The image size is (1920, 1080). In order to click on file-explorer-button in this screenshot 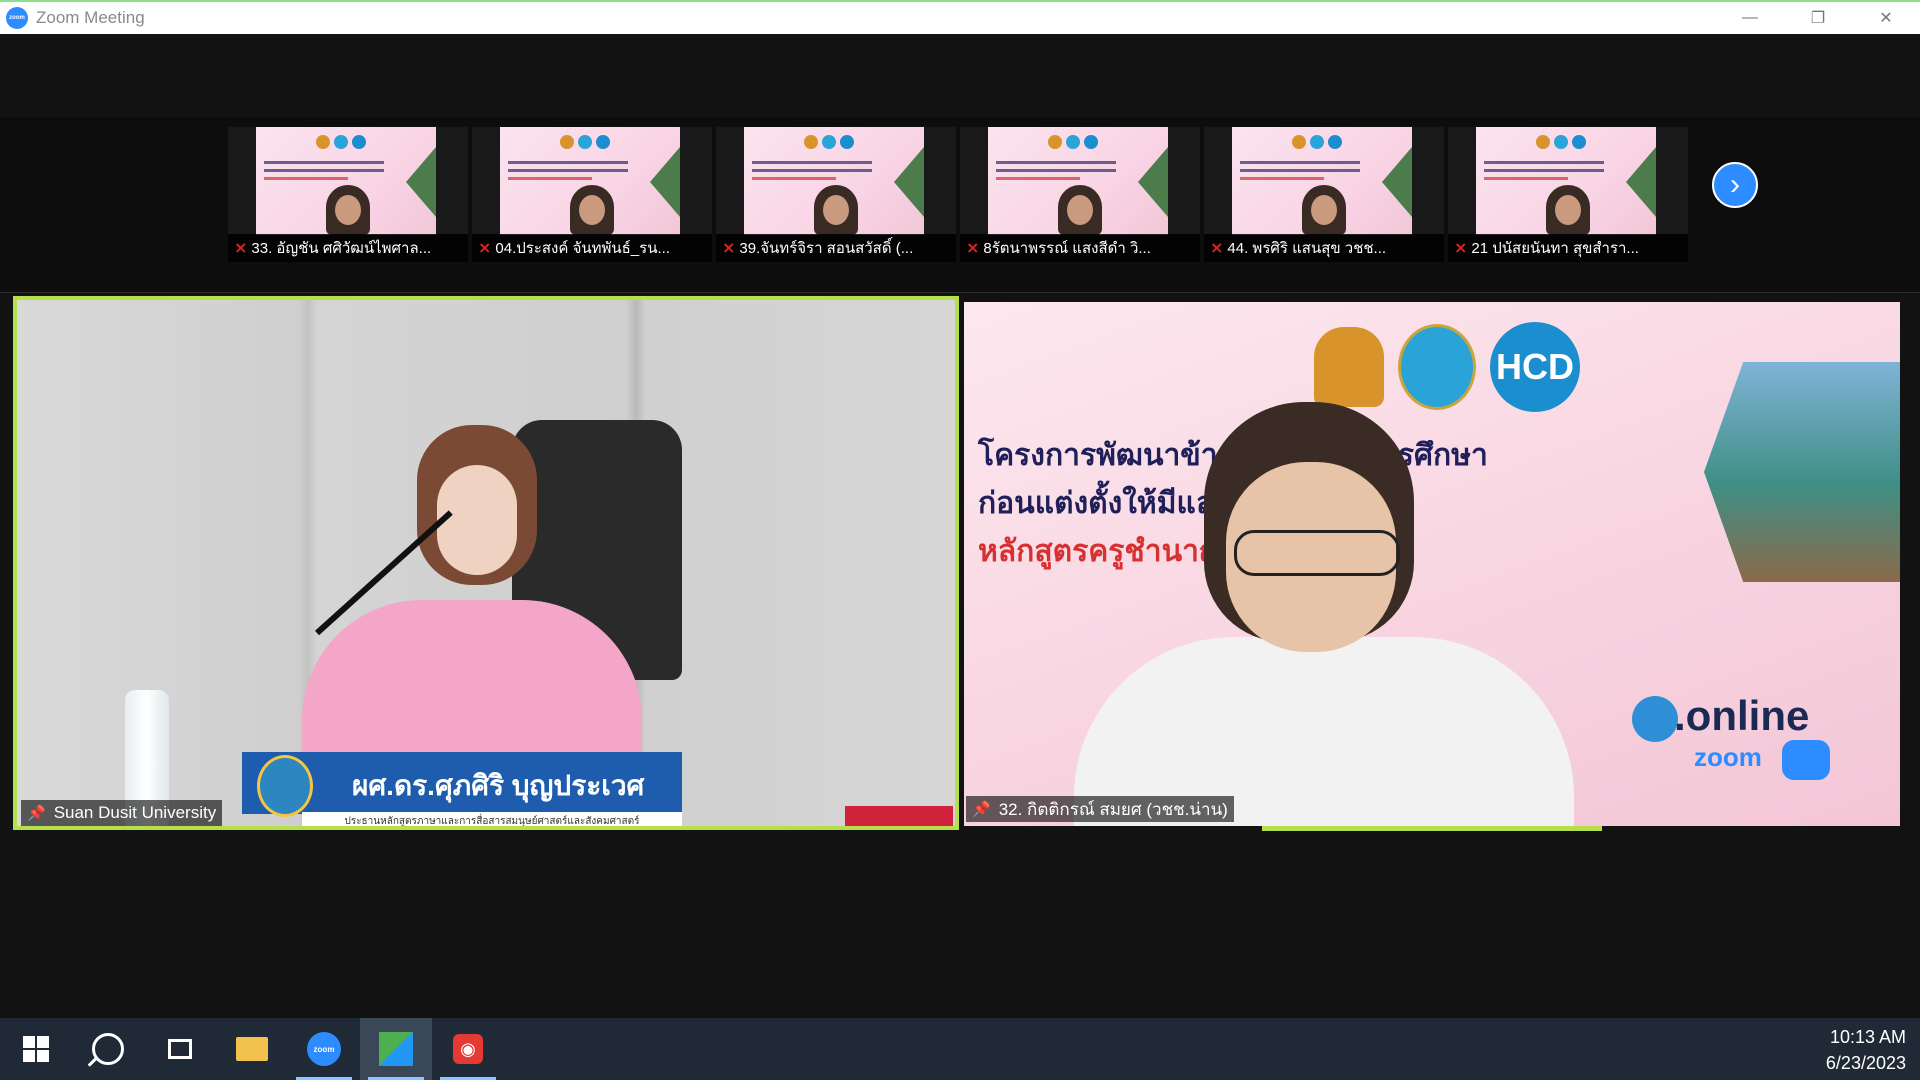, I will do `click(252, 1049)`.